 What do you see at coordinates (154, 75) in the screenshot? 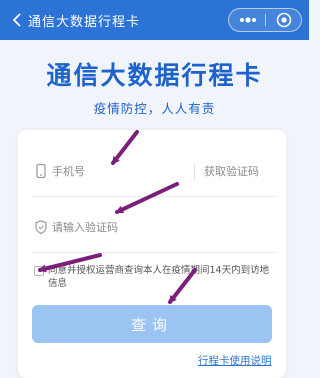
I see `page-title: 通信大数据行程卡` at bounding box center [154, 75].